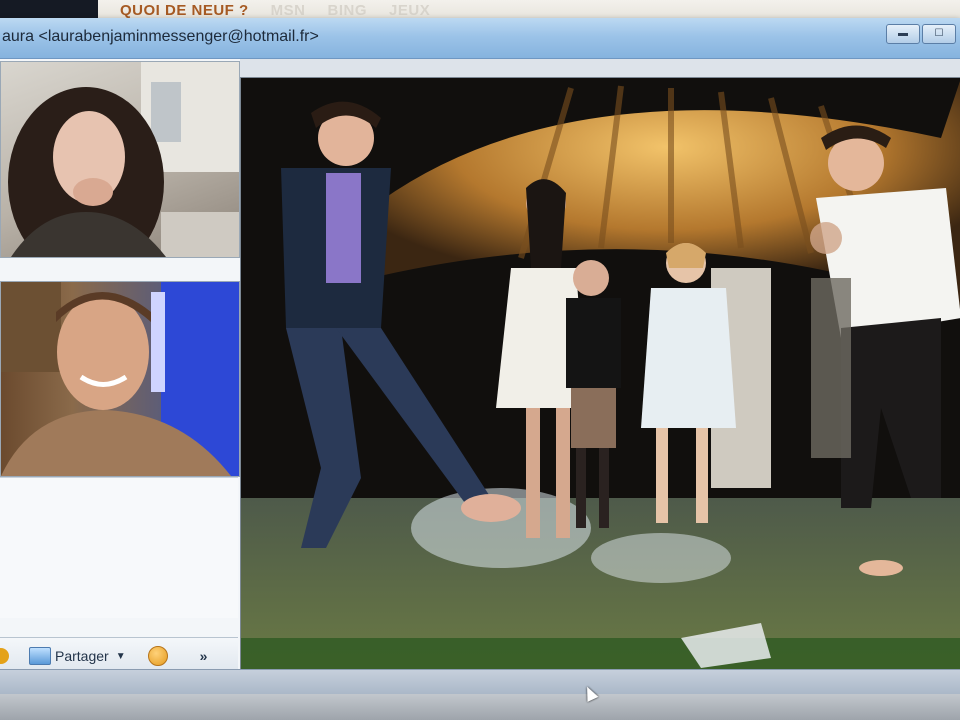  Describe the element at coordinates (184, 10) in the screenshot. I see `nav-link-quoi-de-neuf: QUOI DE NEUF ?` at that location.